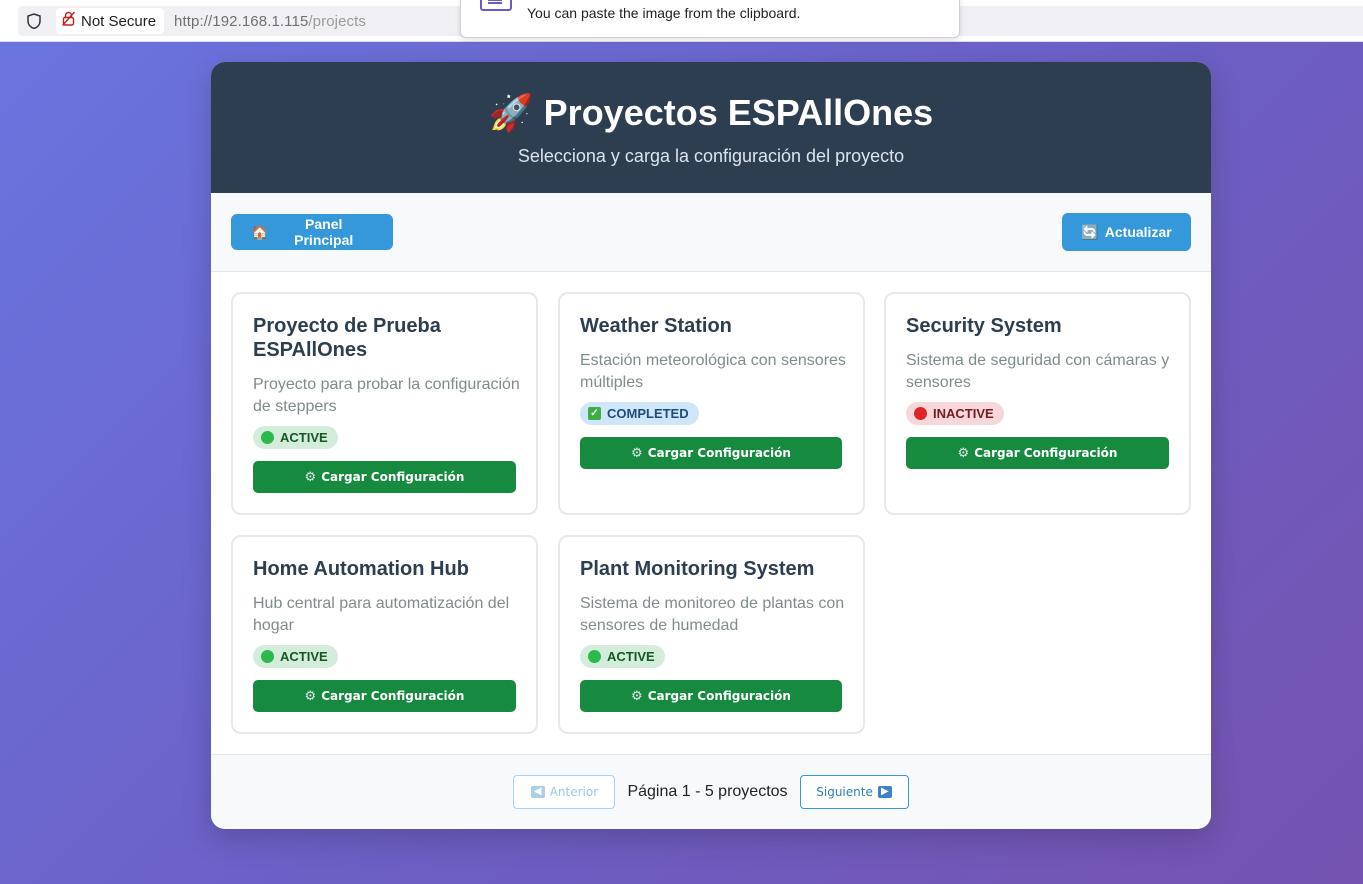 The width and height of the screenshot is (1363, 884). Describe the element at coordinates (707, 791) in the screenshot. I see `page-info: Página 1 - 5 proyectos` at that location.